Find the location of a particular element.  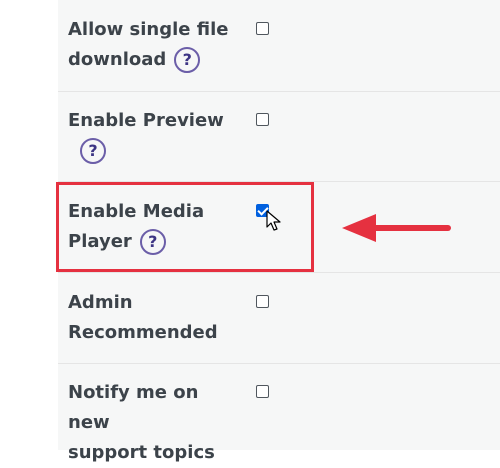

left-gutter is located at coordinates (29, 225).